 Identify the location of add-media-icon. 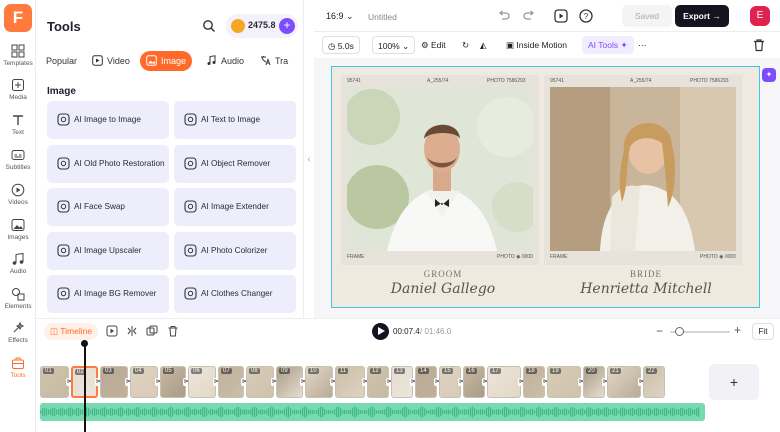
(112, 331).